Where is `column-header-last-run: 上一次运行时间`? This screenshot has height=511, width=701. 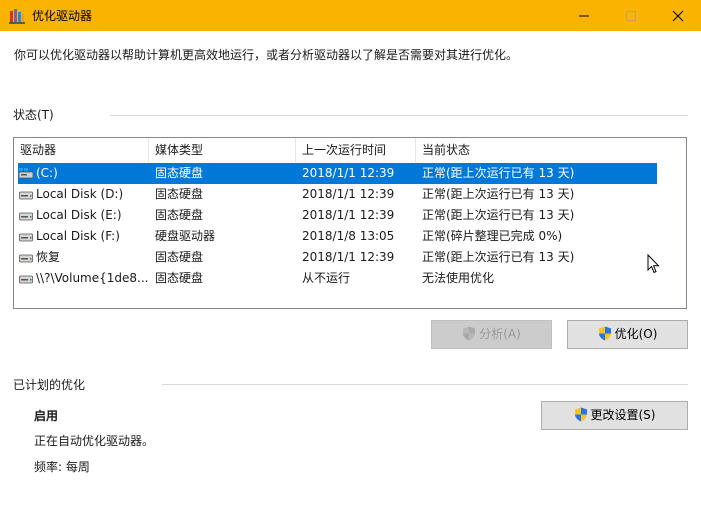 column-header-last-run: 上一次运行时间 is located at coordinates (356, 150).